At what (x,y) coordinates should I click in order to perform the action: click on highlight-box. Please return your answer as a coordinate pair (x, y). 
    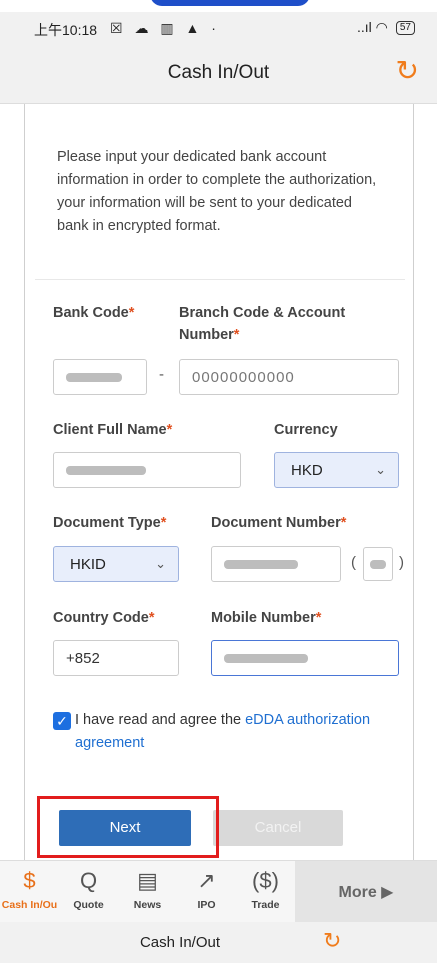
    Looking at the image, I should click on (128, 827).